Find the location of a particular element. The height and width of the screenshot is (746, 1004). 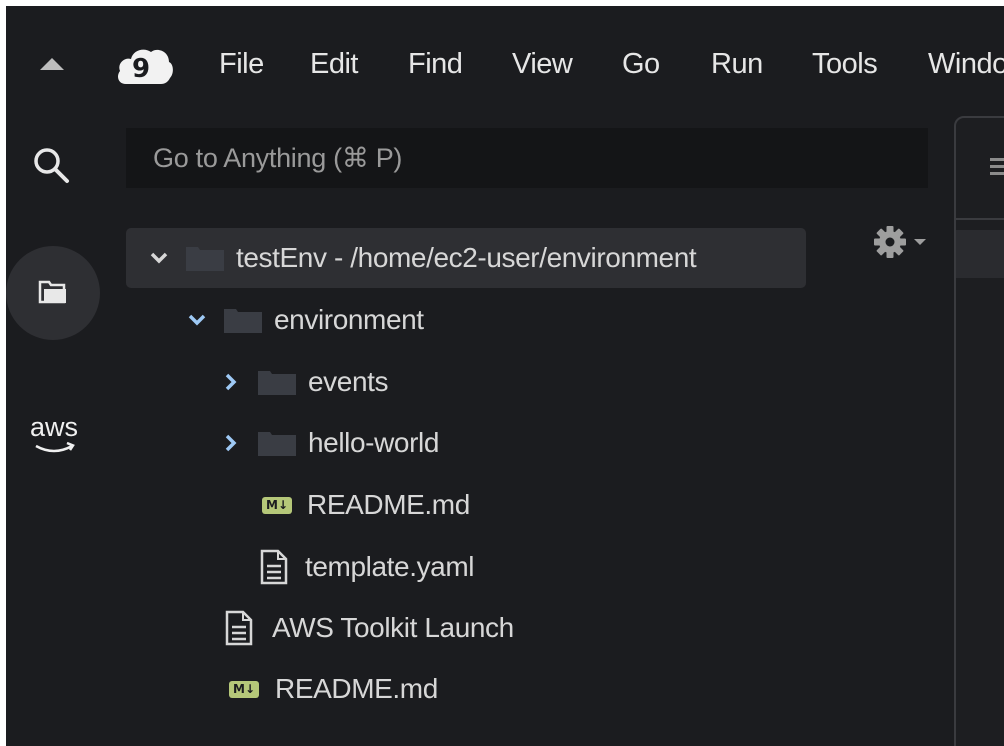

search-icon is located at coordinates (51, 165).